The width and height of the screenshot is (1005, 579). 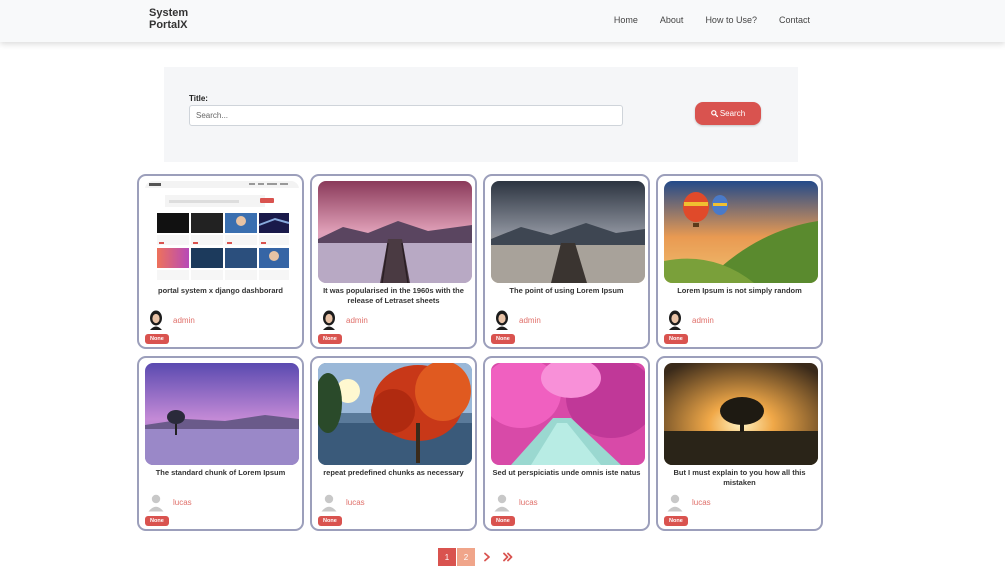 I want to click on next-page-button, so click(x=487, y=557).